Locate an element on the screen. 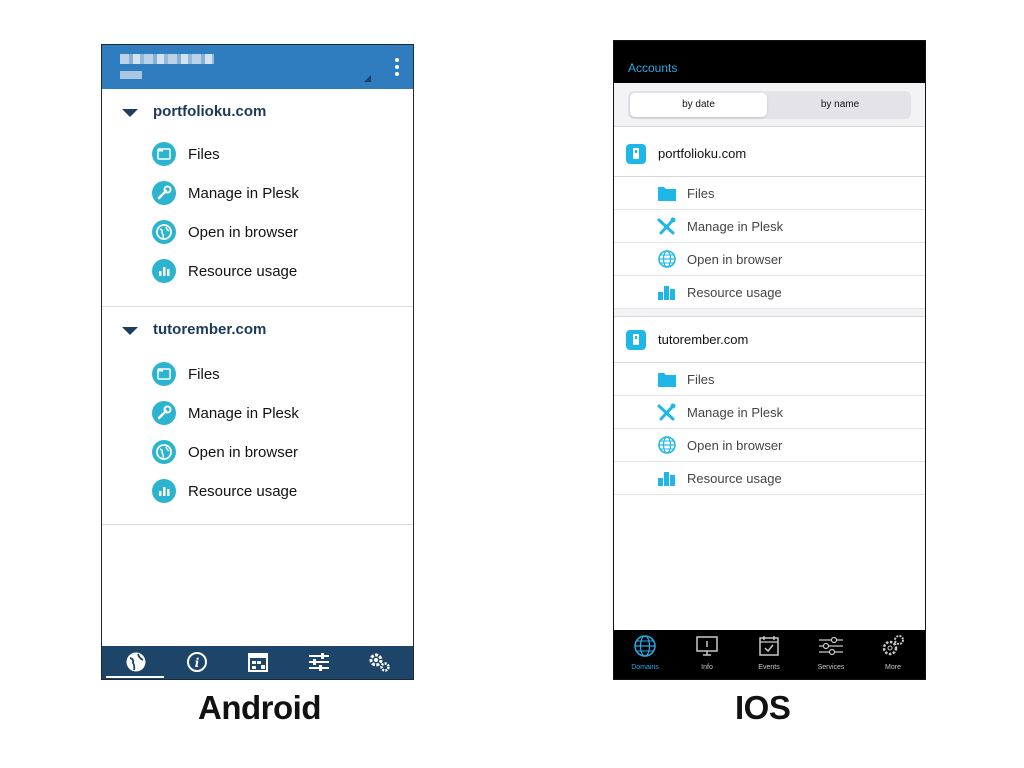 The width and height of the screenshot is (1024, 768). calendar-icon is located at coordinates (258, 662).